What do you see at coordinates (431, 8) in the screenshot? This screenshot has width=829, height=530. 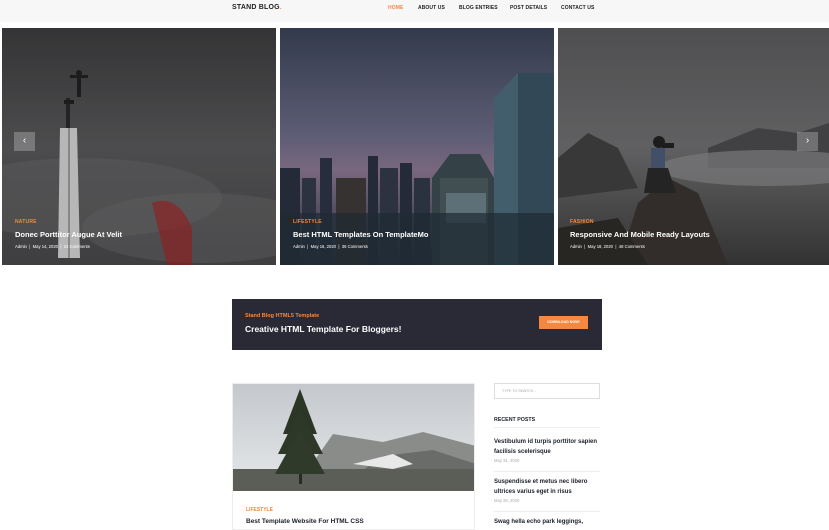 I see `nav-about-us: ABOUT US` at bounding box center [431, 8].